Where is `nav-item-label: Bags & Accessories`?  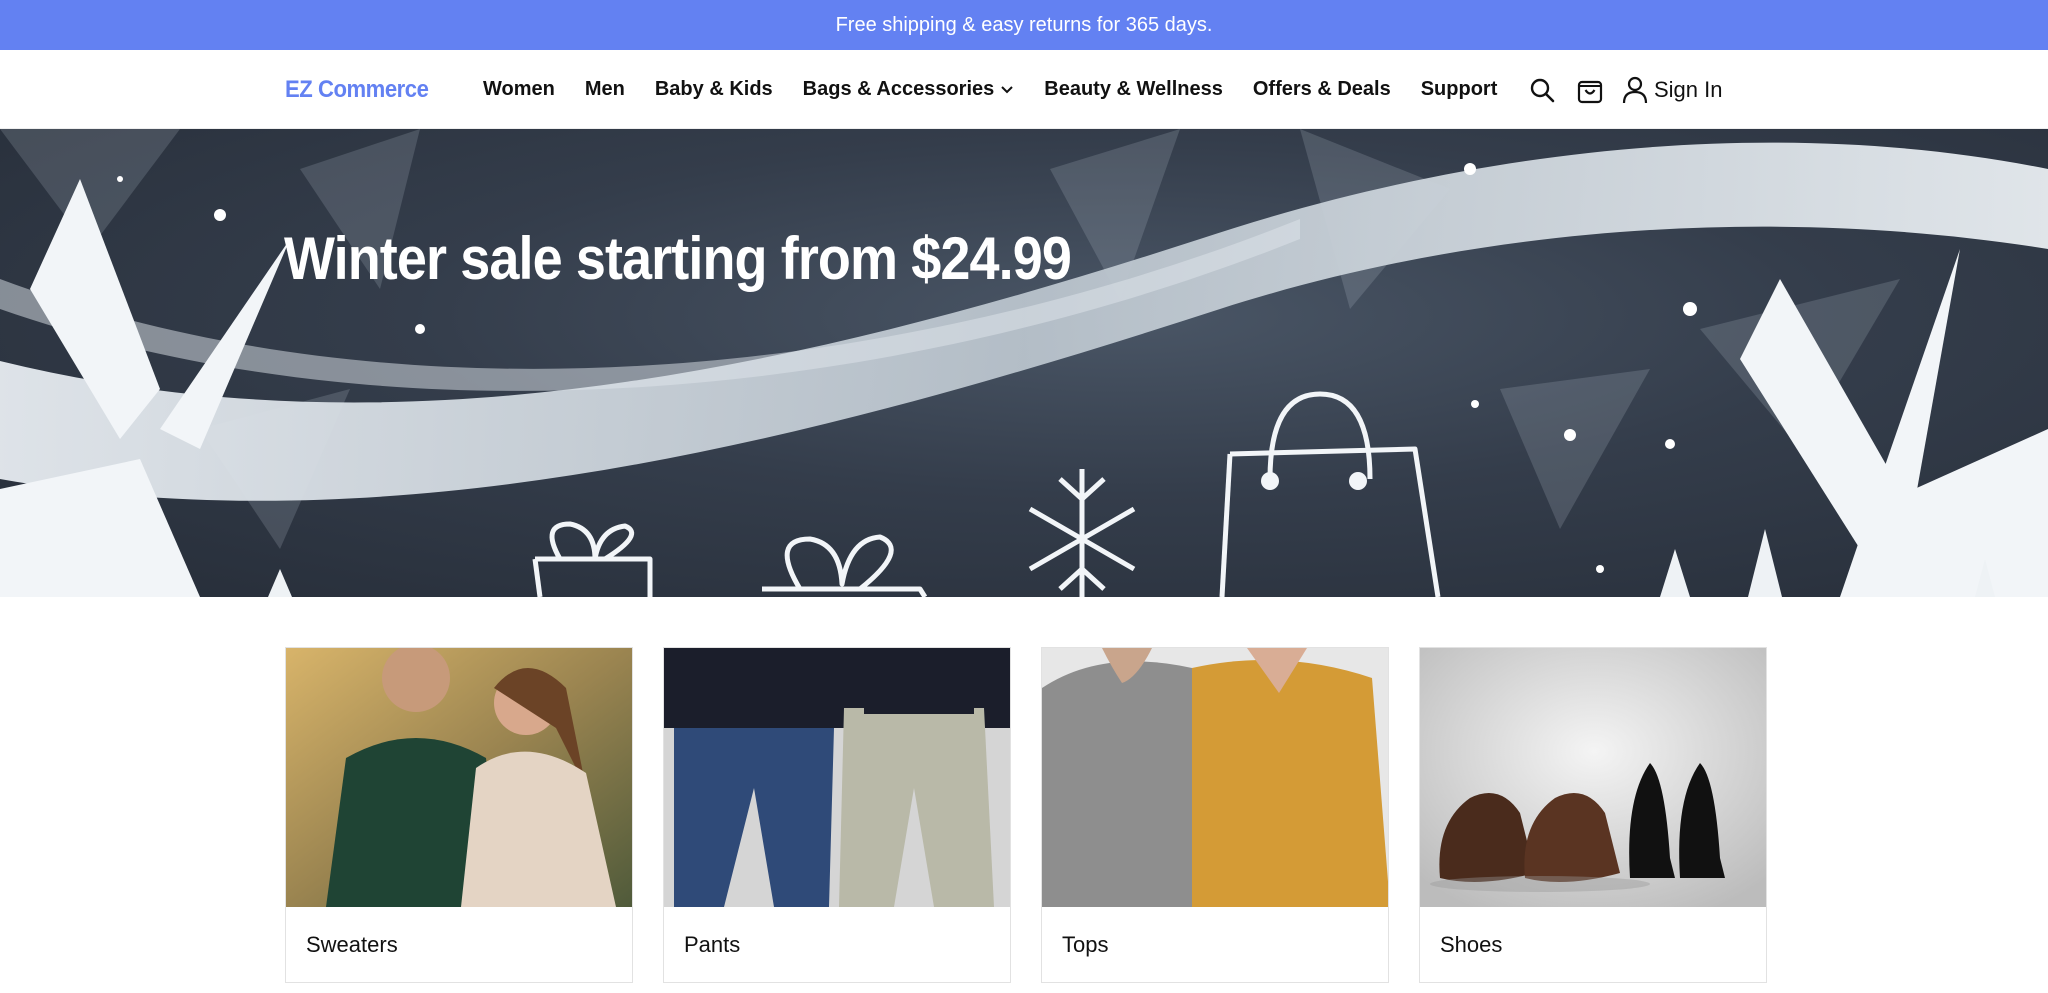
nav-item-label: Bags & Accessories is located at coordinates (898, 89).